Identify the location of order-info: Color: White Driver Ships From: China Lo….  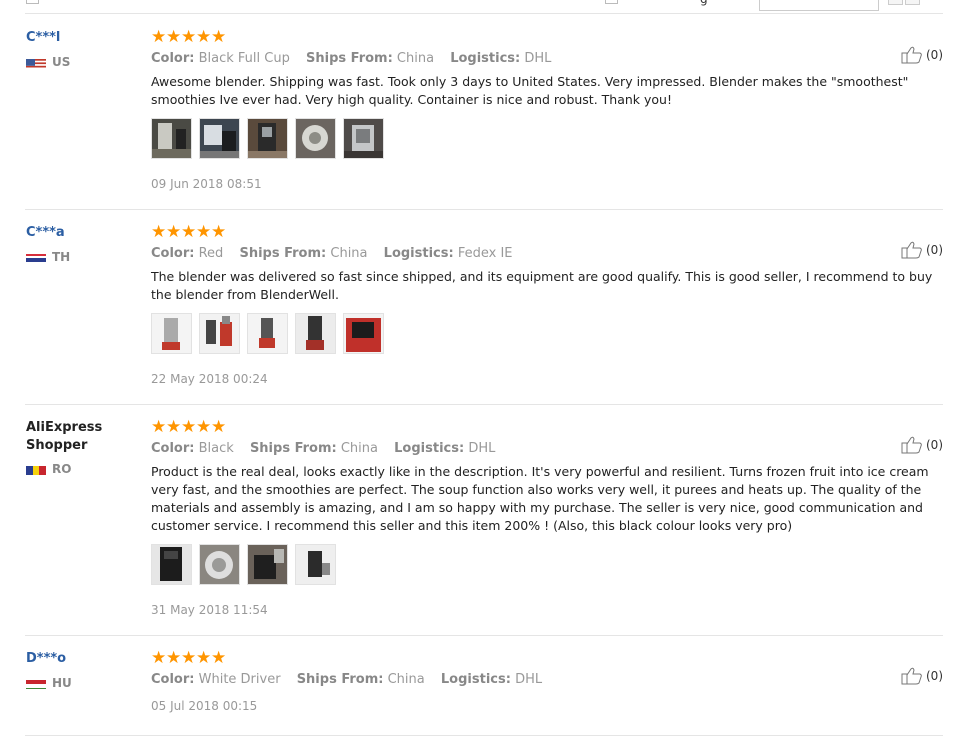
(547, 679).